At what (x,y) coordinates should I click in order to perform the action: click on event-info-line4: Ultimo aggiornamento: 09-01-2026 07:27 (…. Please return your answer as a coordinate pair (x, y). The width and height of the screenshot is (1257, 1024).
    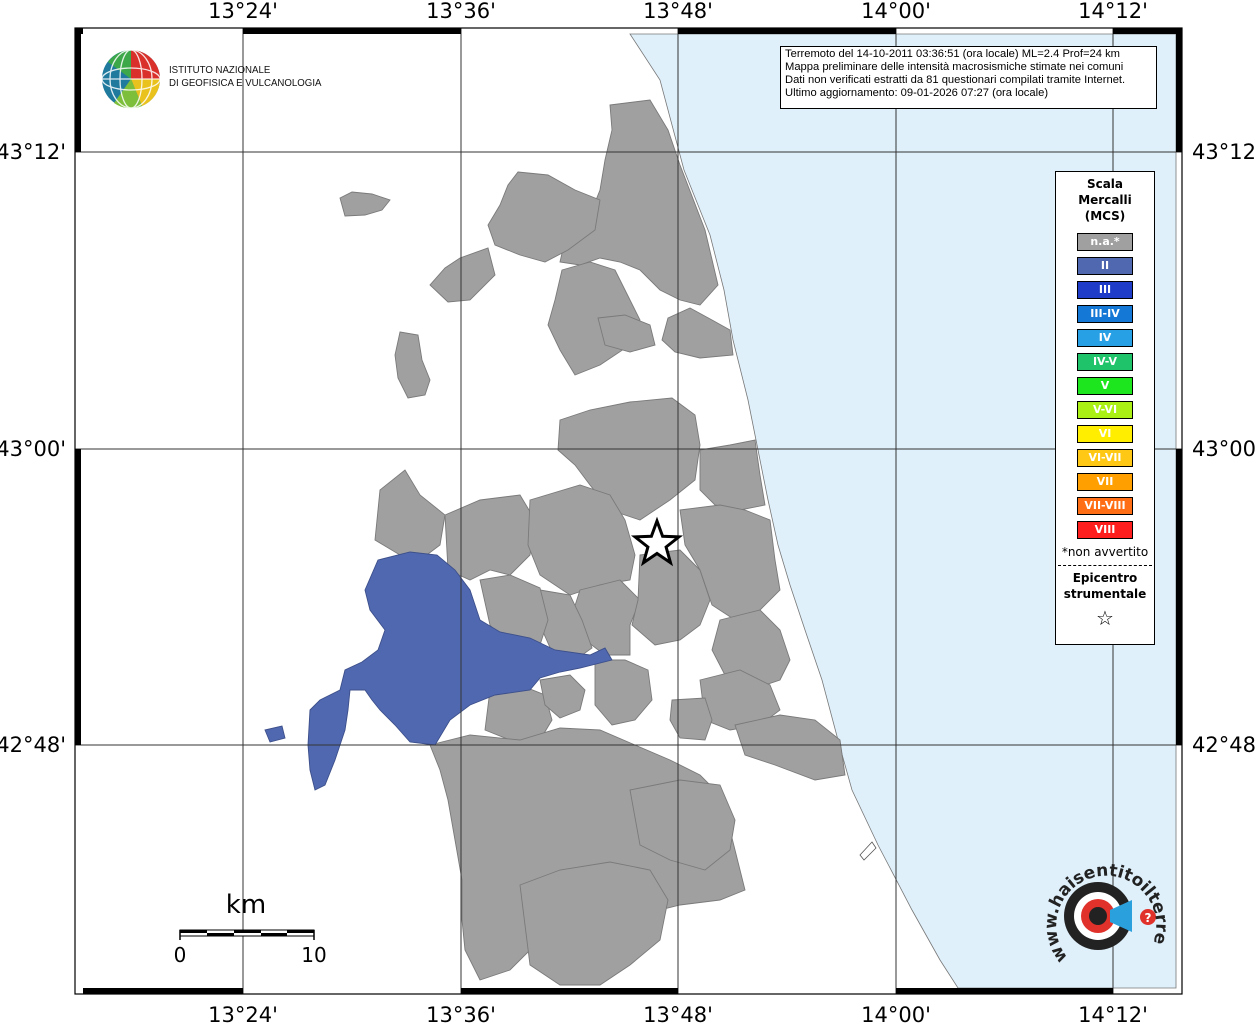
    Looking at the image, I should click on (917, 93).